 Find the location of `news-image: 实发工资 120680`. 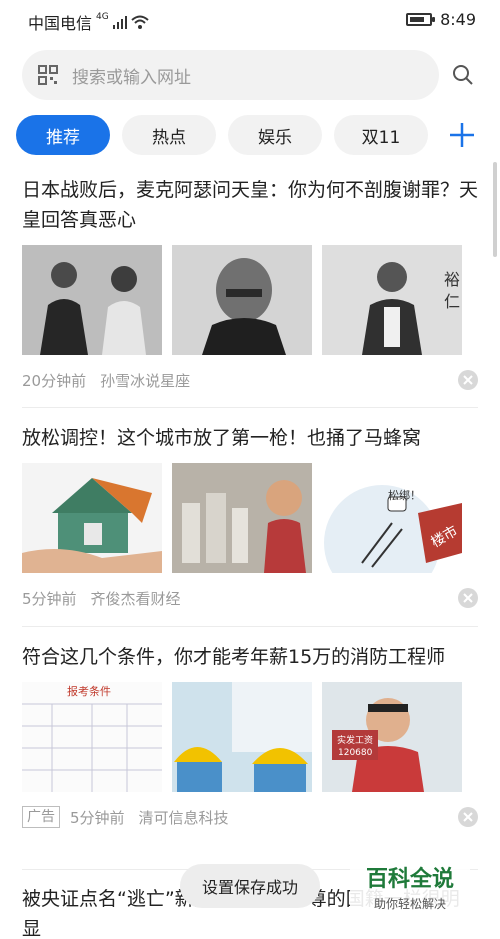

news-image: 实发工资 120680 is located at coordinates (392, 737).